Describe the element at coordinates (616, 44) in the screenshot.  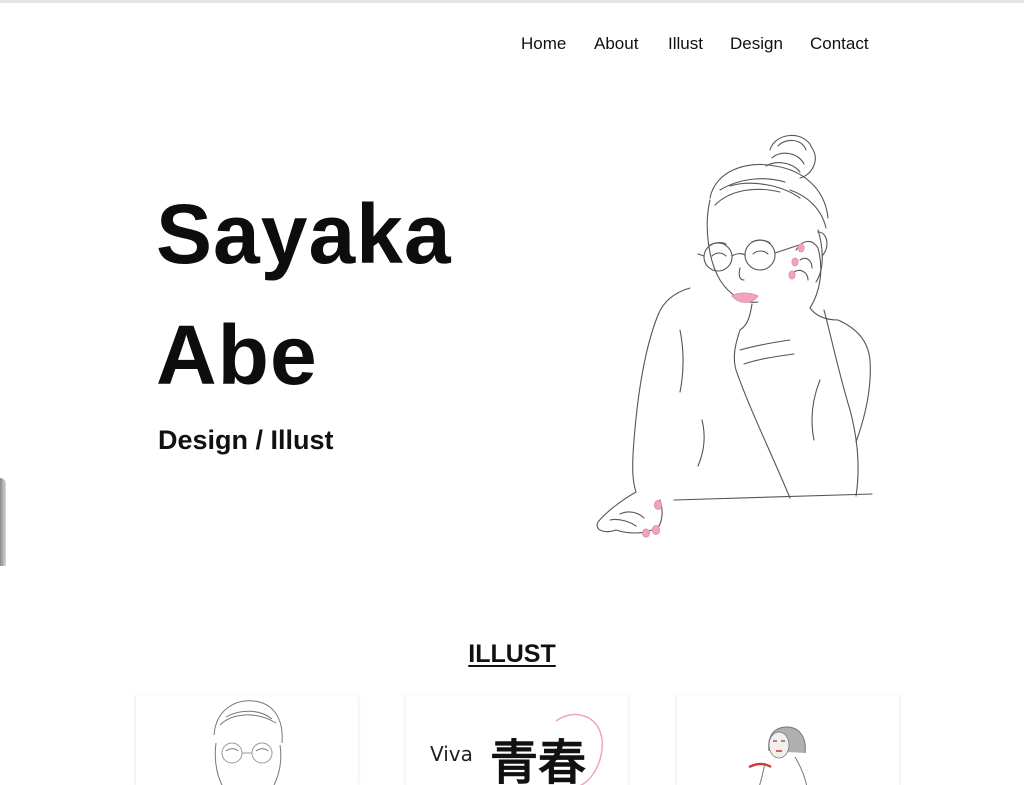
I see `nav-about: About` at that location.